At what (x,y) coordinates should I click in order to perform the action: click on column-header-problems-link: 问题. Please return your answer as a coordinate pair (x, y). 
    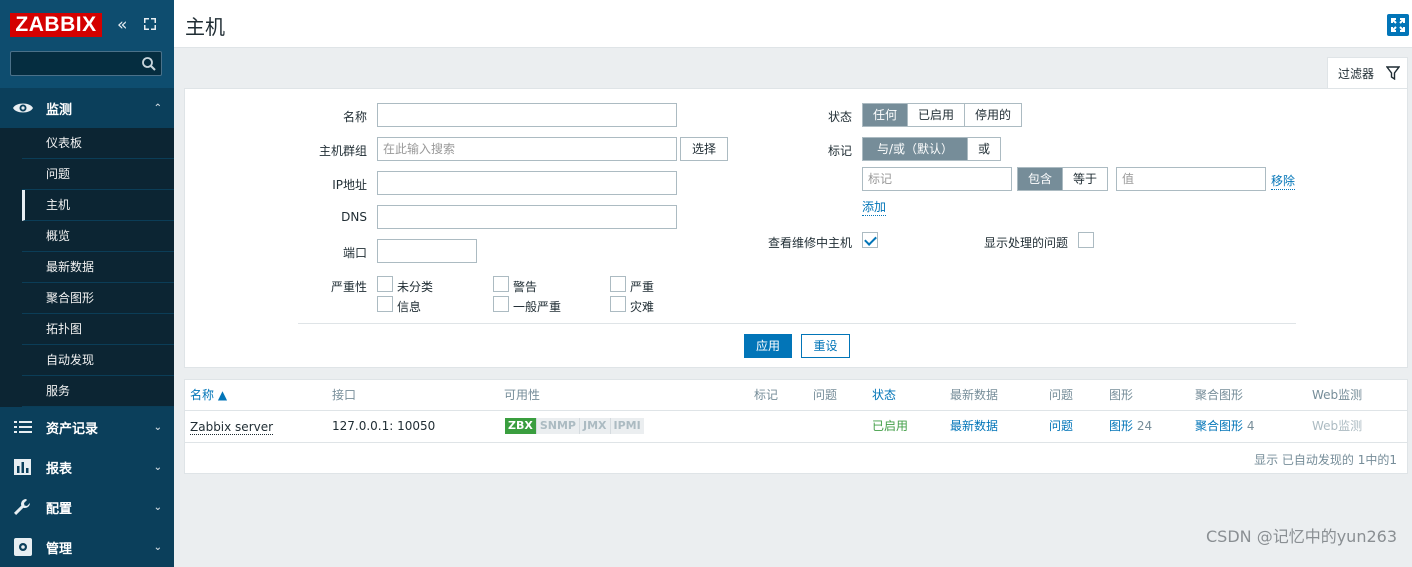
    Looking at the image, I should click on (1061, 395).